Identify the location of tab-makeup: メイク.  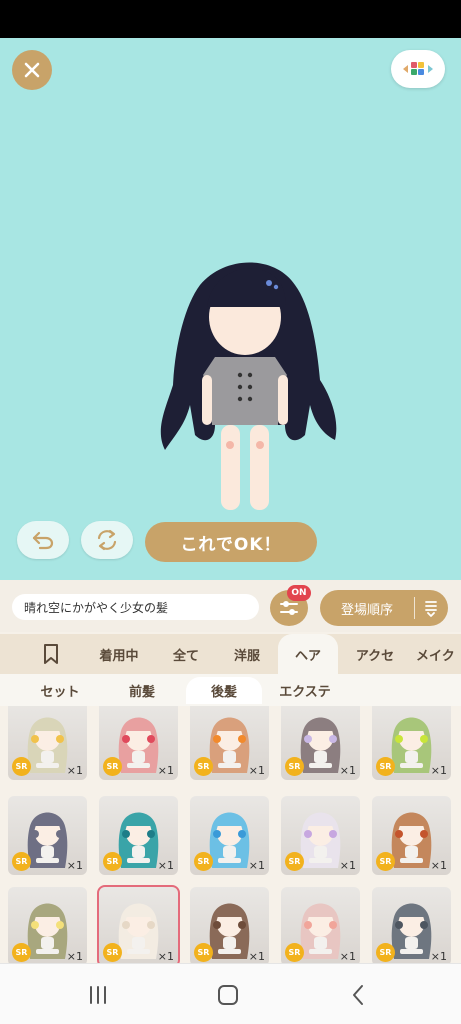
(438, 654).